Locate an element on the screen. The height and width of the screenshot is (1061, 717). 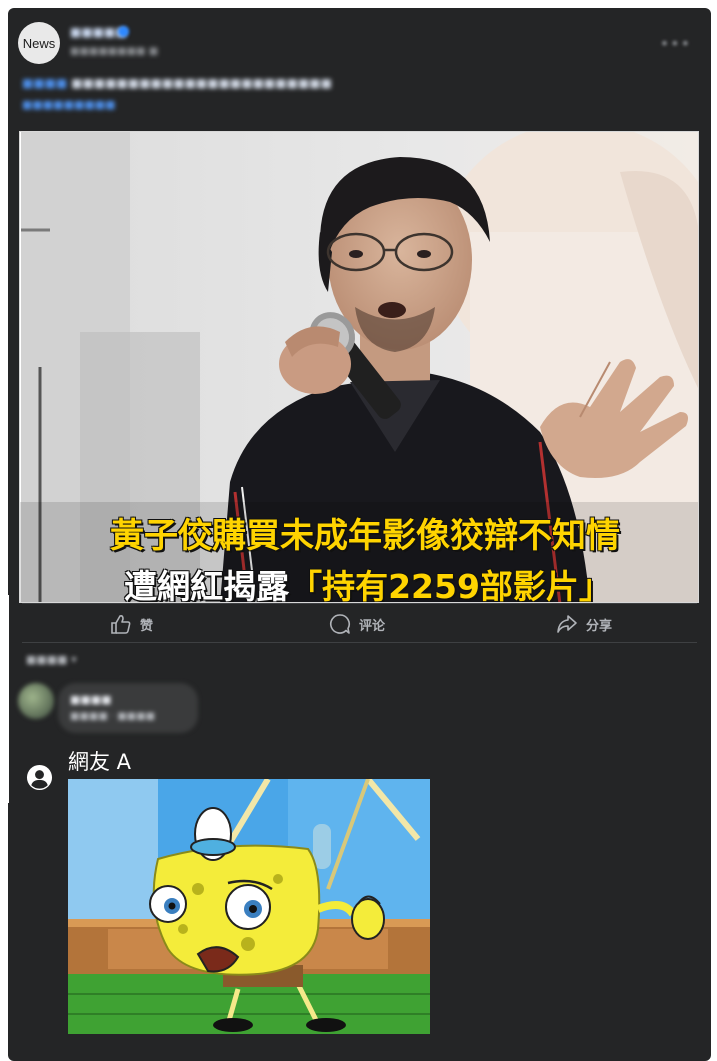
headline-line-2: 遭網紅揭露「持有2259部影片」 is located at coordinates (359, 581).